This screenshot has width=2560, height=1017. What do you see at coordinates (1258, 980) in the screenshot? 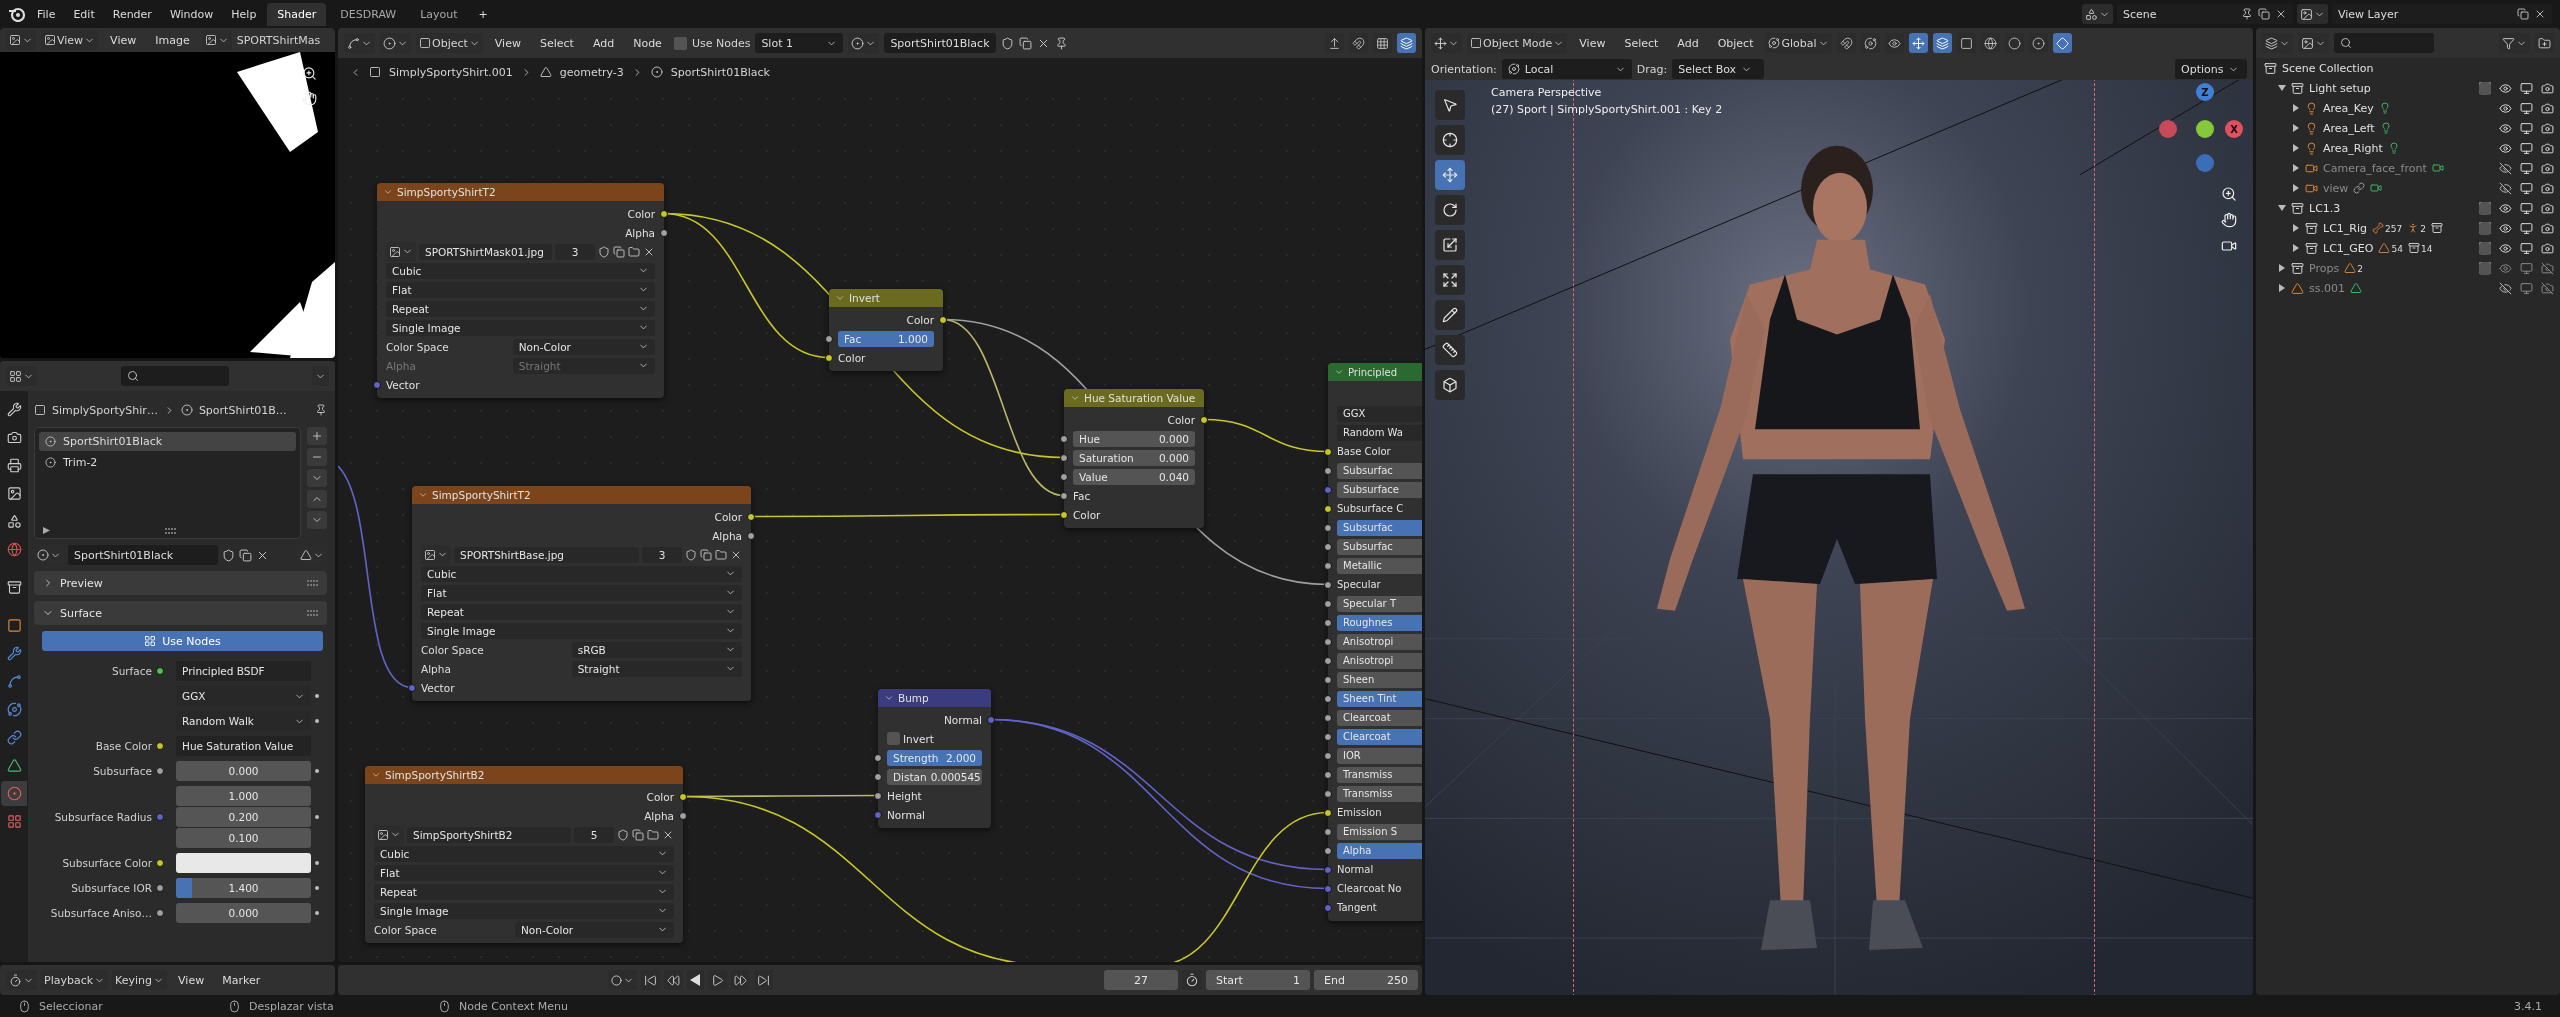
I see `start-frame-field: Start 1` at bounding box center [1258, 980].